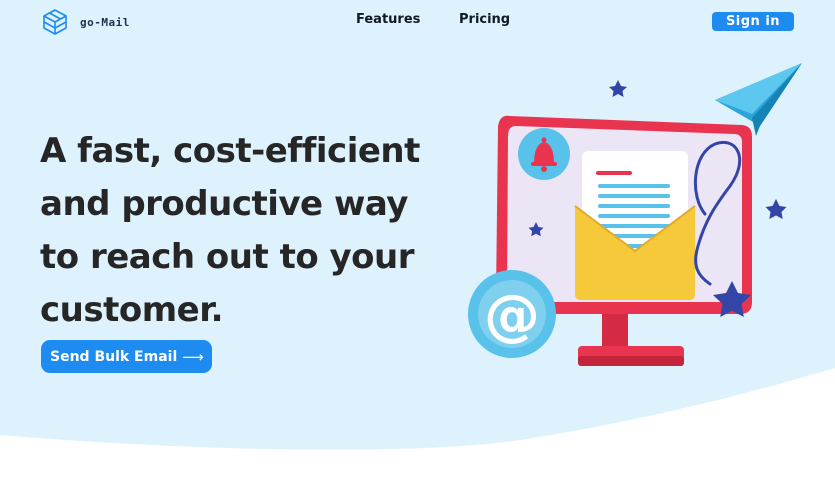 This screenshot has width=835, height=477. Describe the element at coordinates (230, 151) in the screenshot. I see `headline-line-1: A fast, cost-efficient` at that location.